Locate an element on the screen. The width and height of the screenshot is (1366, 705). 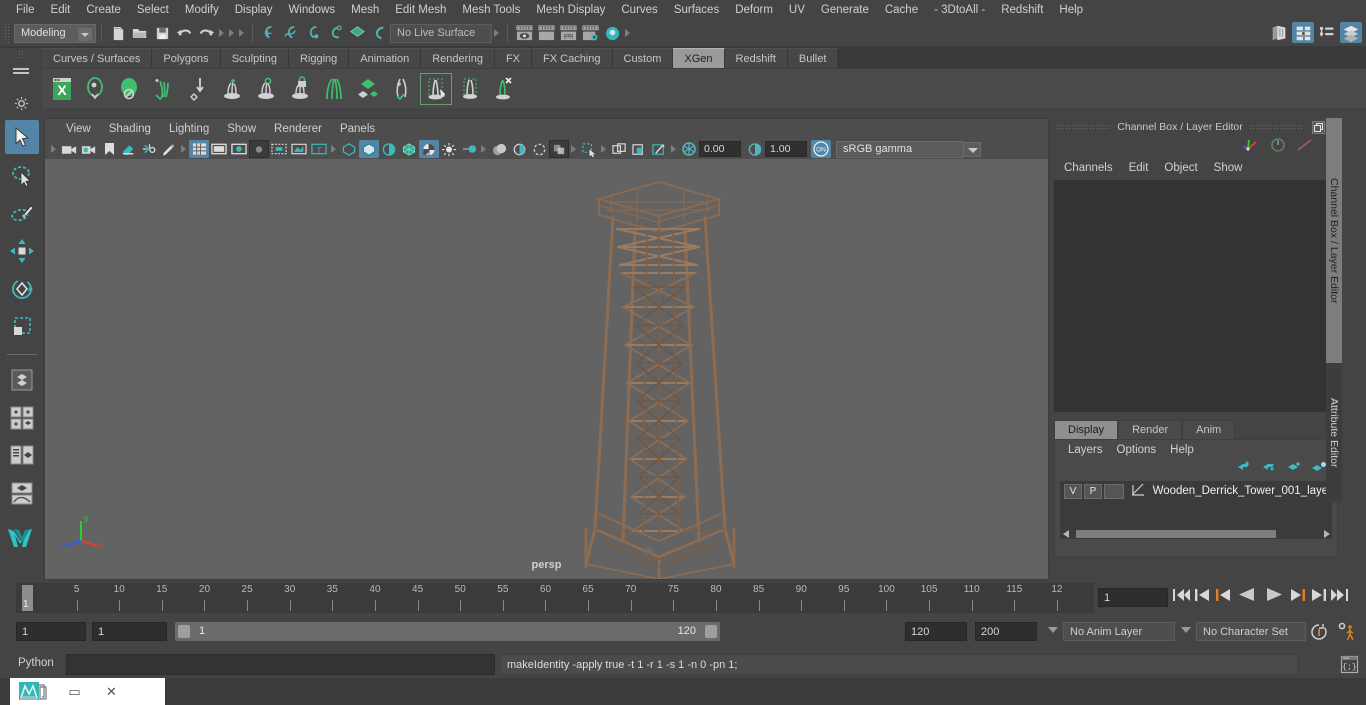
shelf-tab-rigging: Rigging is located at coordinates (319, 58).